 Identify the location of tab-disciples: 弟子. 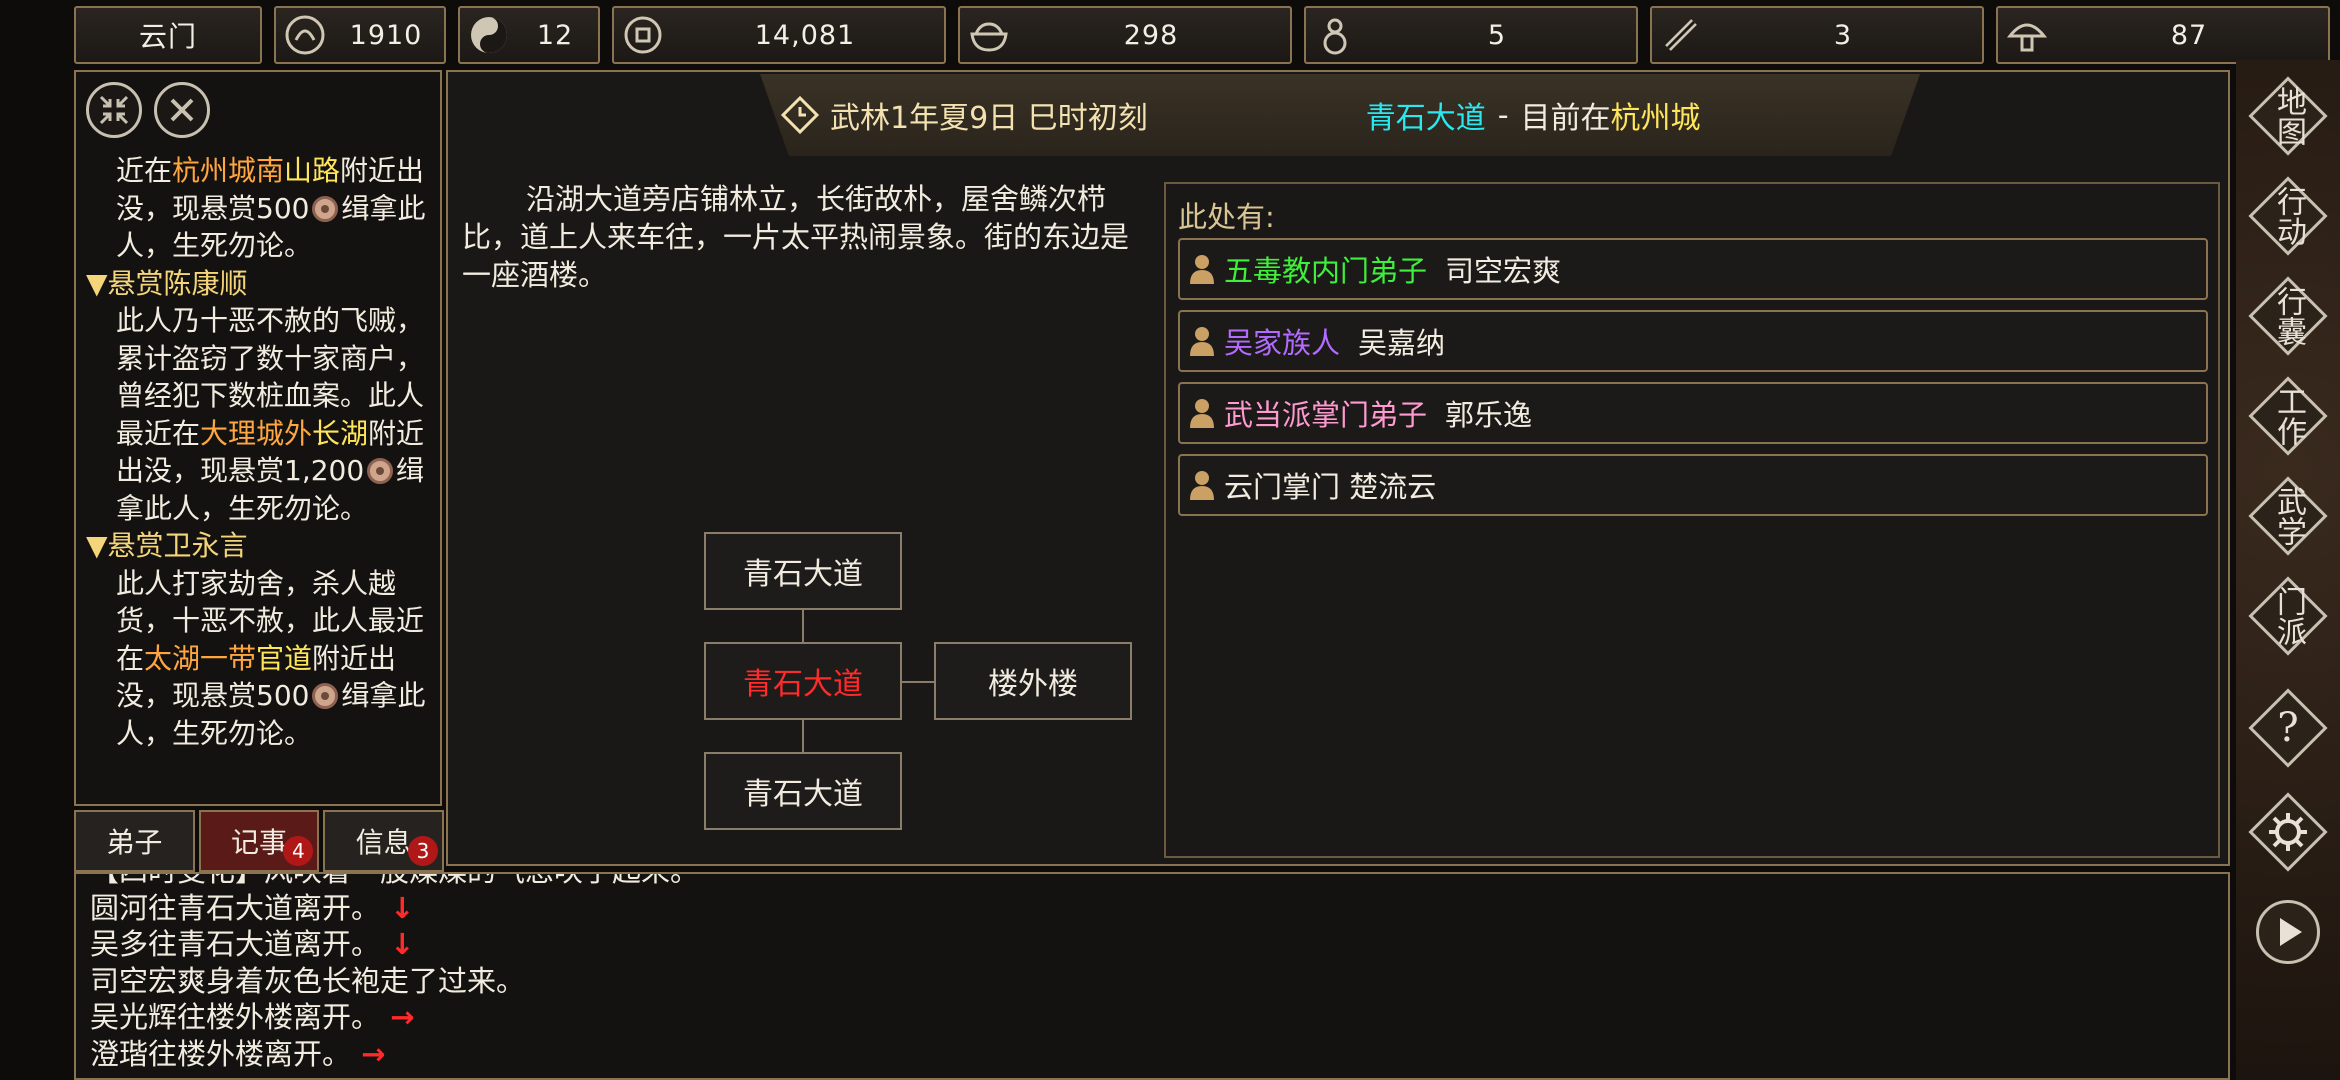
(134, 841).